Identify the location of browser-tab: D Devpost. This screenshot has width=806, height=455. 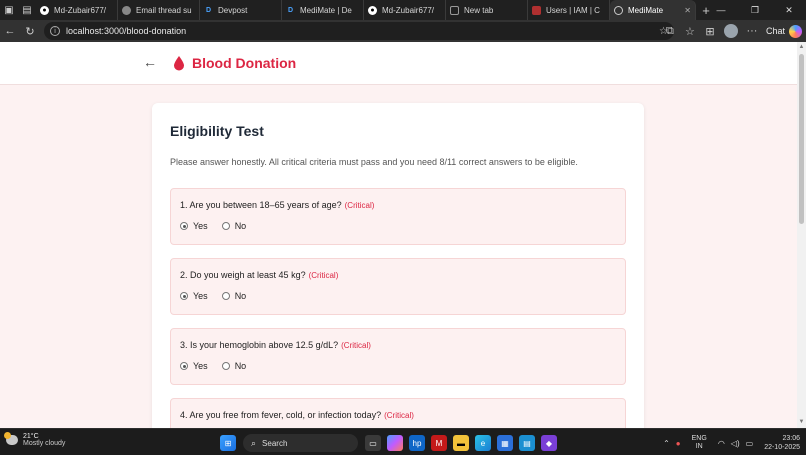
(241, 10).